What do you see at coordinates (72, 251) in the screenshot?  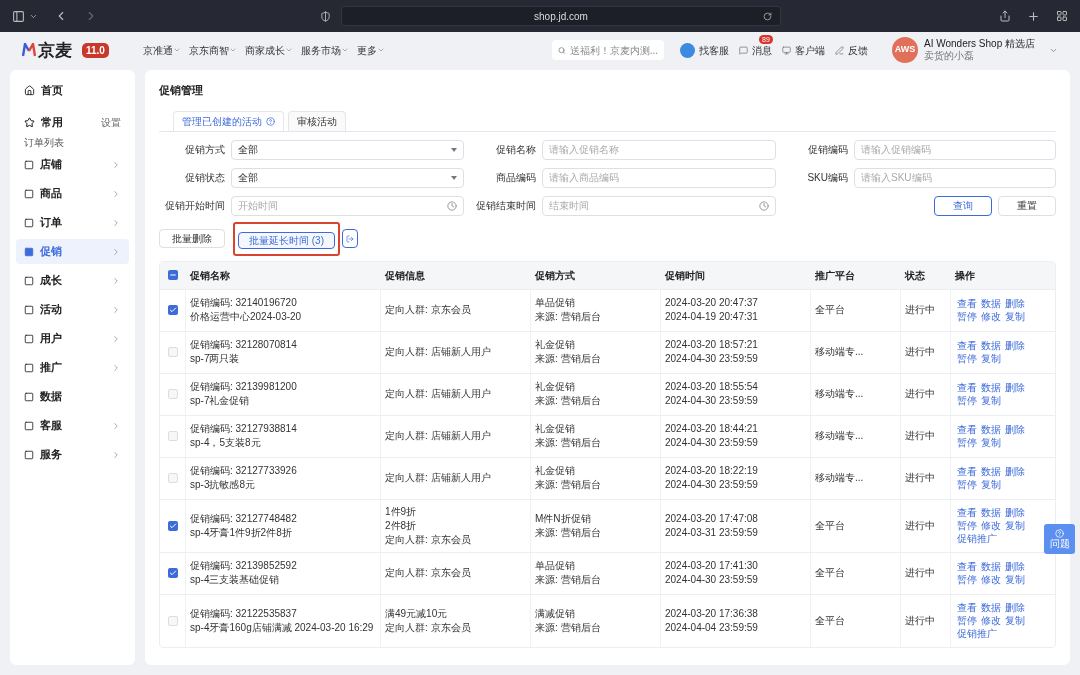 I see `sidebar-item: 促销` at bounding box center [72, 251].